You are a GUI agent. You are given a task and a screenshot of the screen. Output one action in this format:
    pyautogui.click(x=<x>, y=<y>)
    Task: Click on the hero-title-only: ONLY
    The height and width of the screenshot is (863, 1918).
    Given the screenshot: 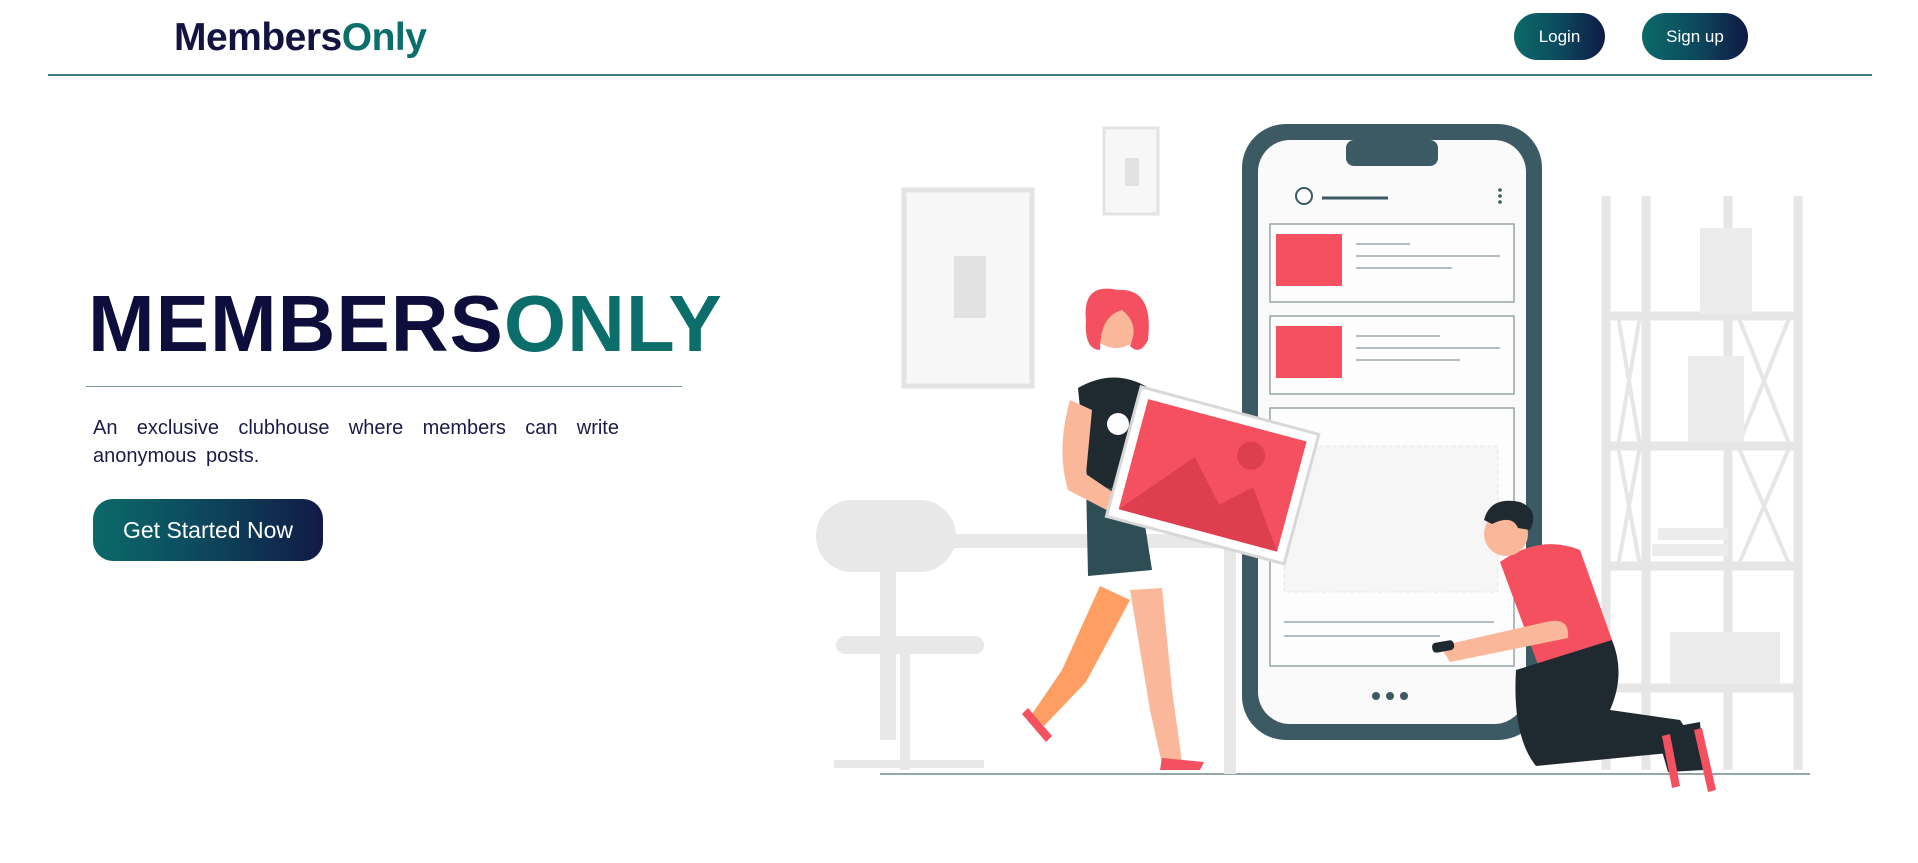 What is the action you would take?
    pyautogui.click(x=613, y=323)
    